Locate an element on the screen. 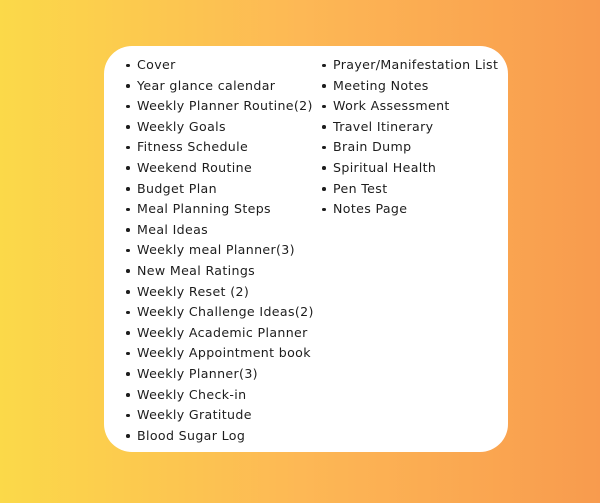  list-item: Weekly Appointment book is located at coordinates (223, 353).